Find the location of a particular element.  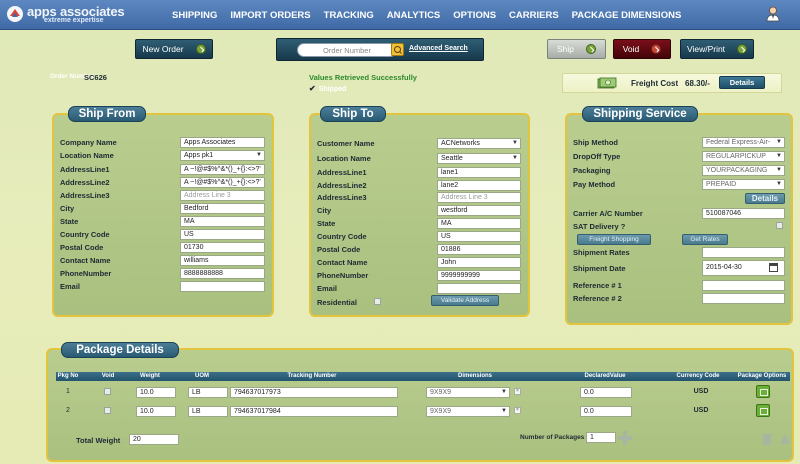

nav-options: OPTIONS is located at coordinates (474, 15).